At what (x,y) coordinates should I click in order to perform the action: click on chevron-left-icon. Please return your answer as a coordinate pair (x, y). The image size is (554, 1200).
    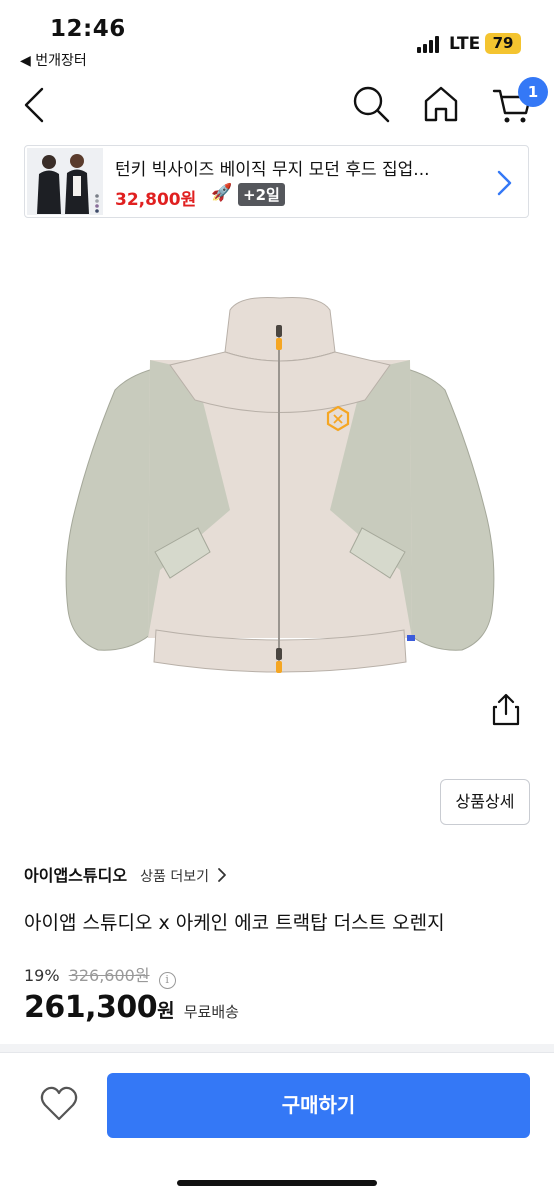
    Looking at the image, I should click on (36, 105).